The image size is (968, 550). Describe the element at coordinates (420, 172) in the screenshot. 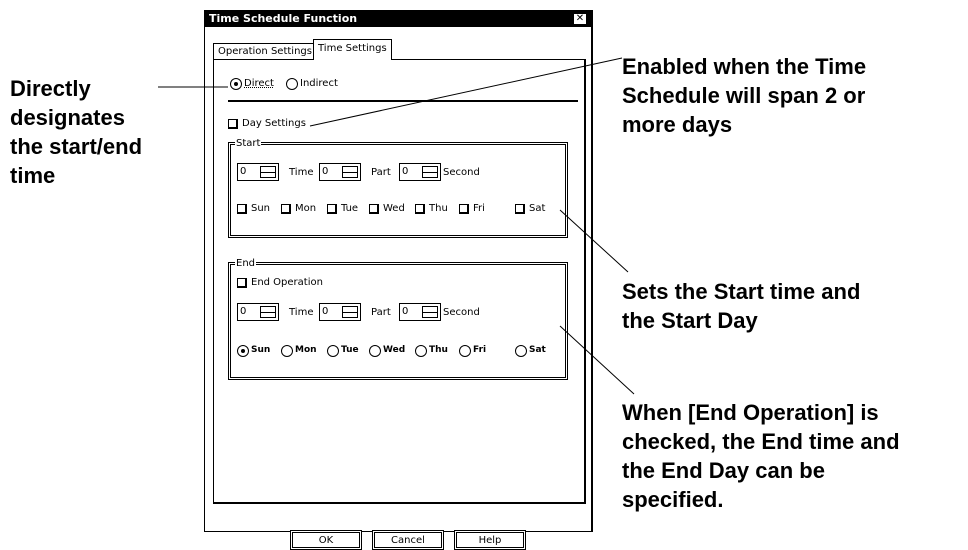

I see `start-part-stepper: 0` at that location.